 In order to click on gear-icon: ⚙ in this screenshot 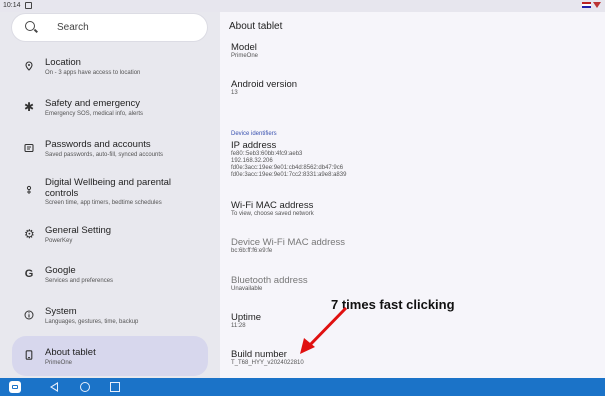, I will do `click(29, 234)`.